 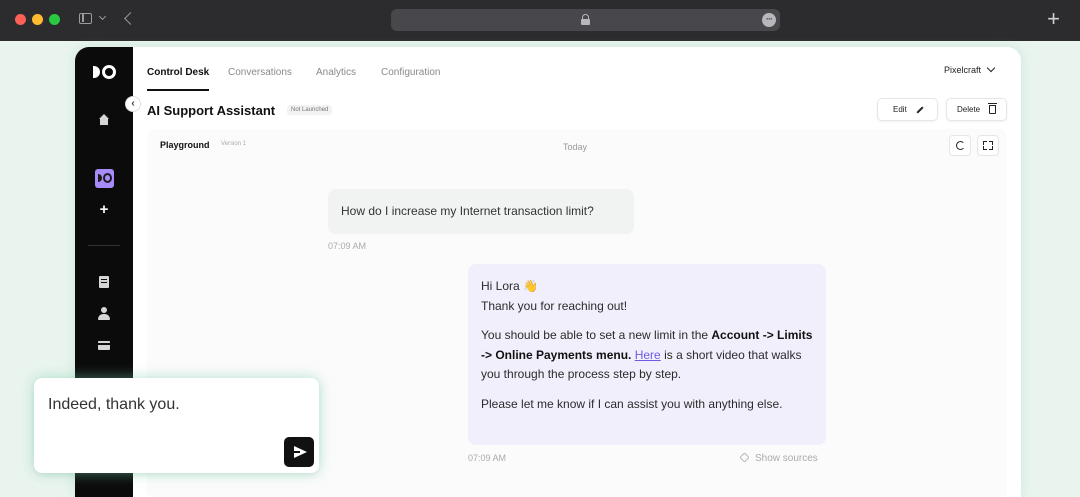 I want to click on more-options-icon: ···, so click(x=769, y=20).